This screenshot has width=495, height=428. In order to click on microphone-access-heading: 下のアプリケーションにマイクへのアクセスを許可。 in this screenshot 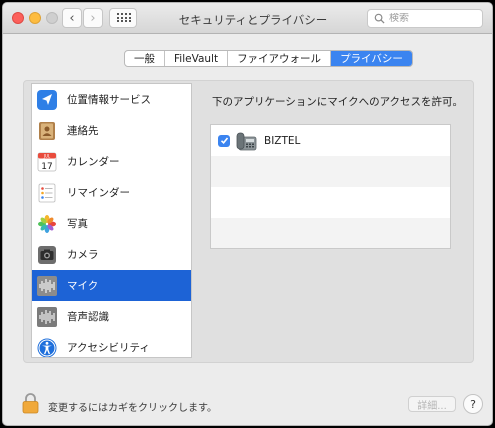, I will do `click(338, 102)`.